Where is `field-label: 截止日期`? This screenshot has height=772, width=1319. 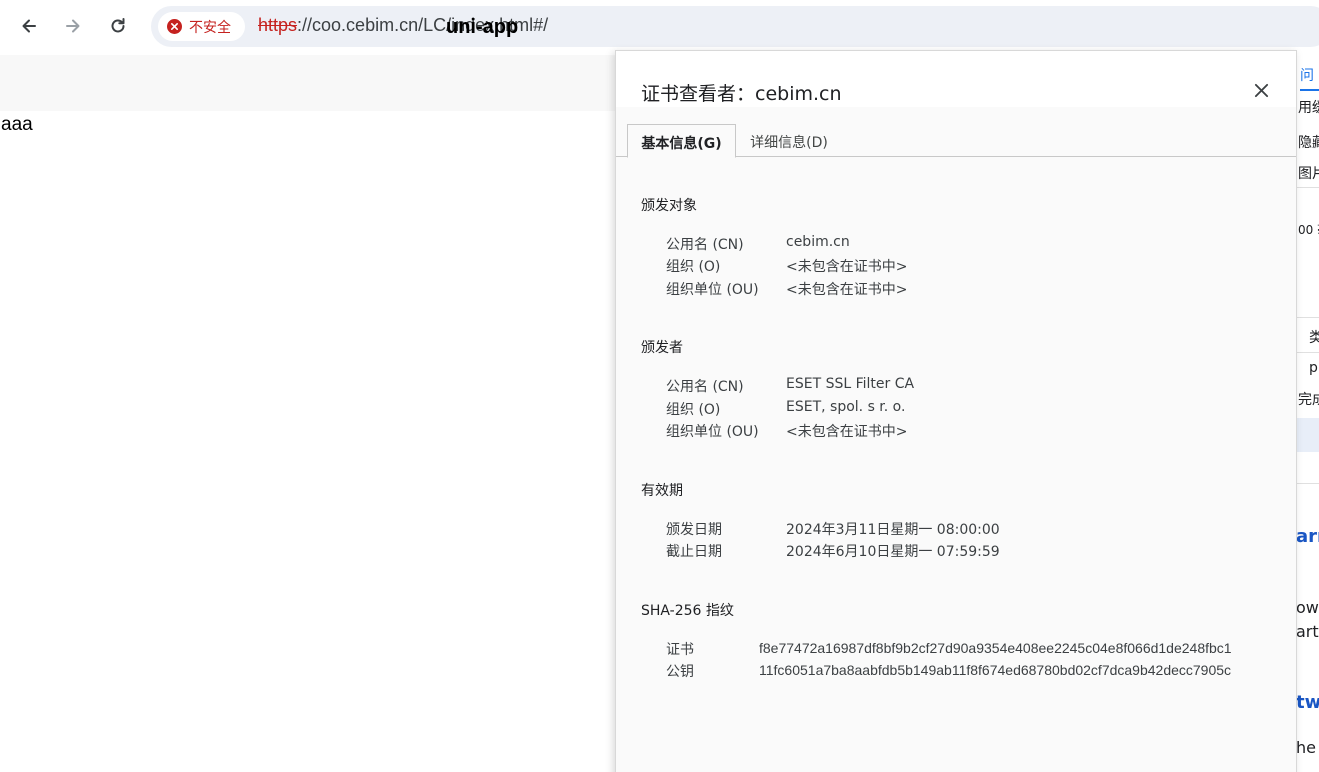
field-label: 截止日期 is located at coordinates (694, 552).